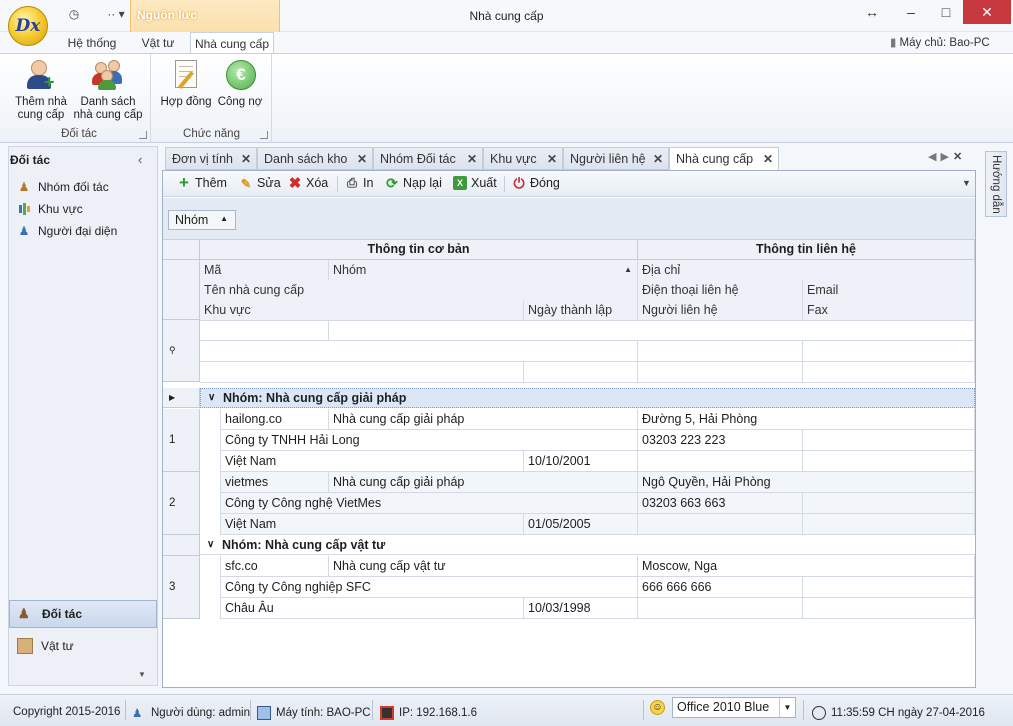  I want to click on chevron-down-icon: ▼, so click(787, 707).